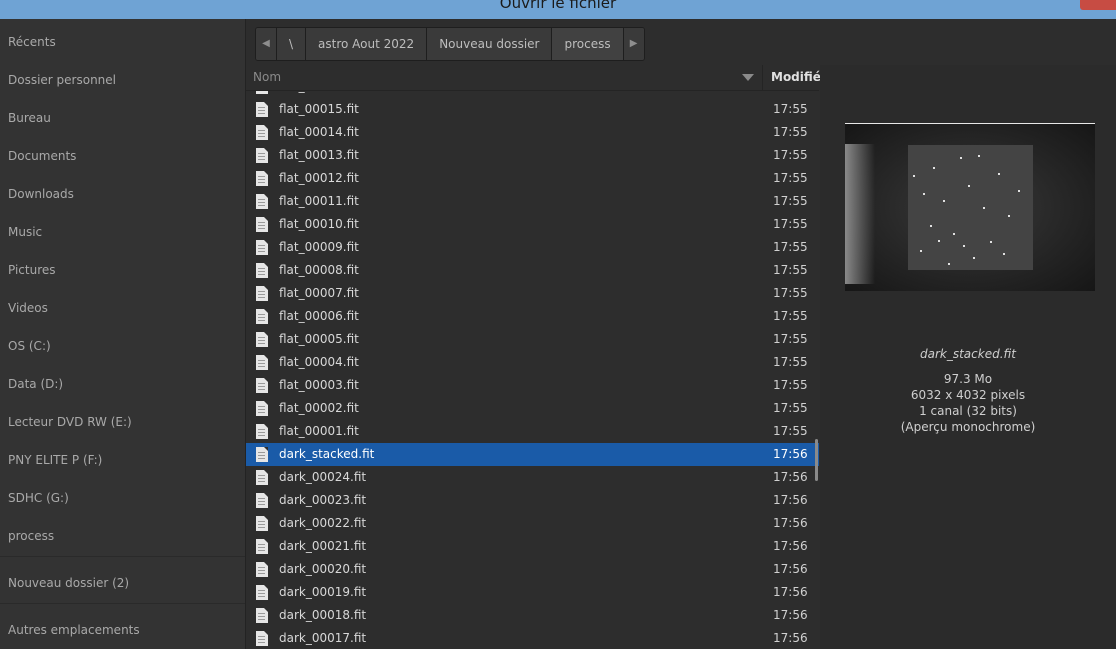 Image resolution: width=1116 pixels, height=649 pixels. What do you see at coordinates (532, 270) in the screenshot?
I see `file-row: flat_00008.fit 17:55` at bounding box center [532, 270].